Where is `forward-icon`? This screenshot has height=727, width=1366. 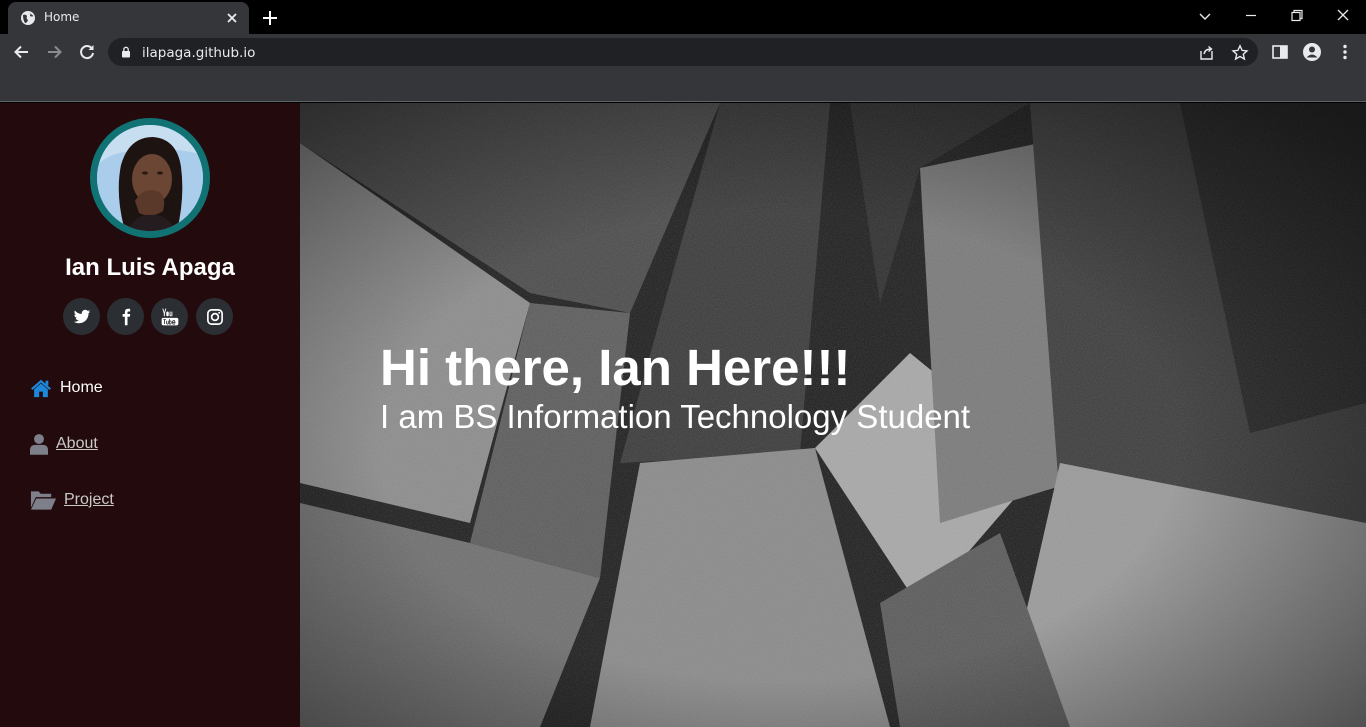 forward-icon is located at coordinates (54, 52).